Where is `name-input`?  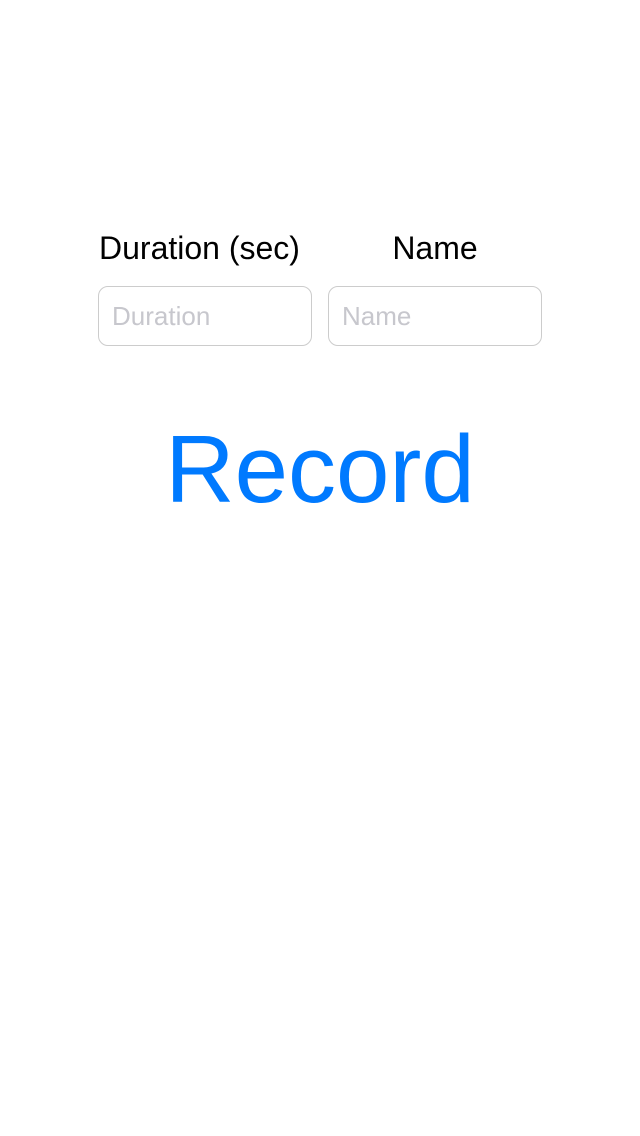 name-input is located at coordinates (435, 316).